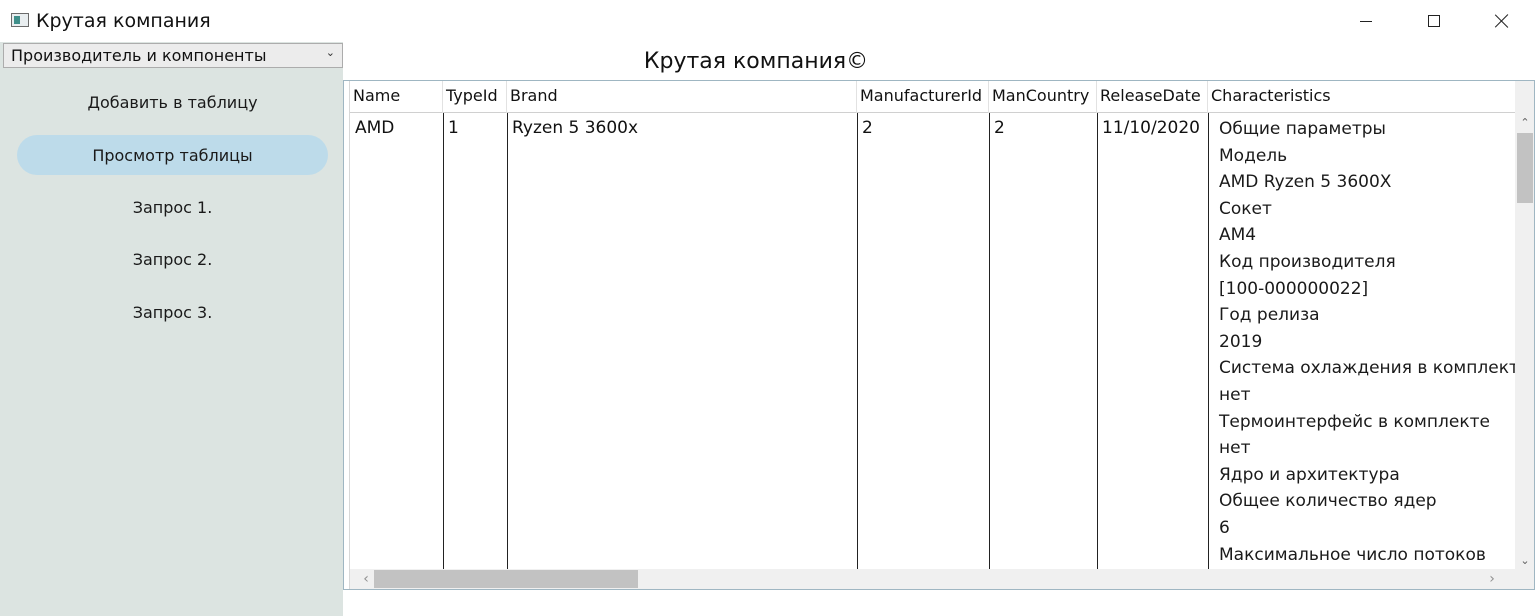  I want to click on scroll-down-icon: ⌄, so click(1524, 560).